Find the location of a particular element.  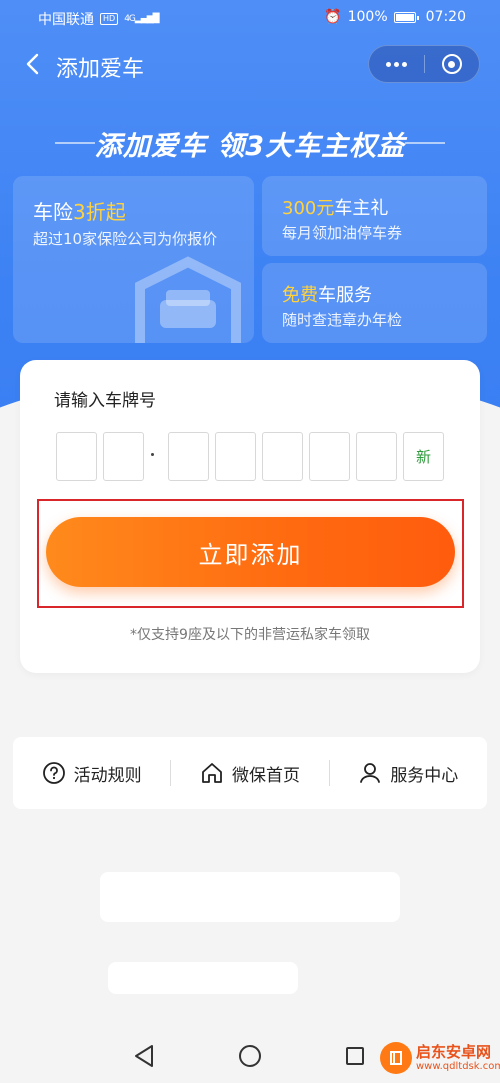

links-bar: 活动规则 微保首页 服务中心 is located at coordinates (250, 773).